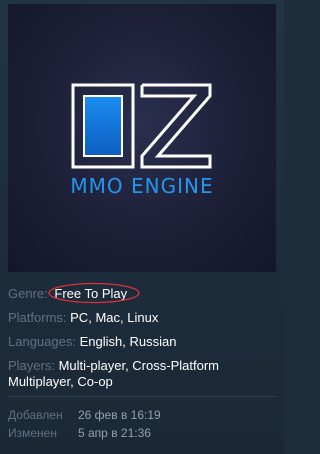 Image resolution: width=320 pixels, height=454 pixels. What do you see at coordinates (142, 293) in the screenshot?
I see `genre-row: Genre: Free To Play` at bounding box center [142, 293].